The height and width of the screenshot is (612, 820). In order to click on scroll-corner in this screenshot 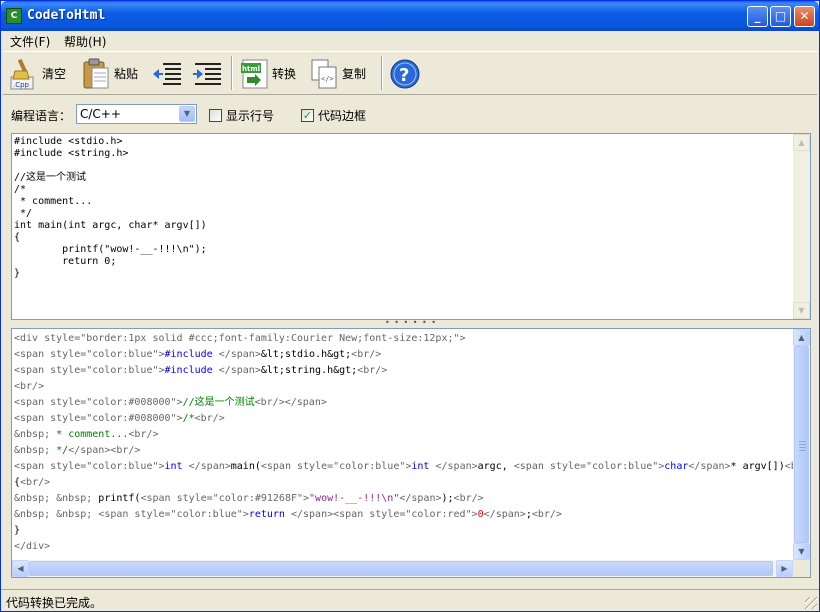, I will do `click(801, 568)`.